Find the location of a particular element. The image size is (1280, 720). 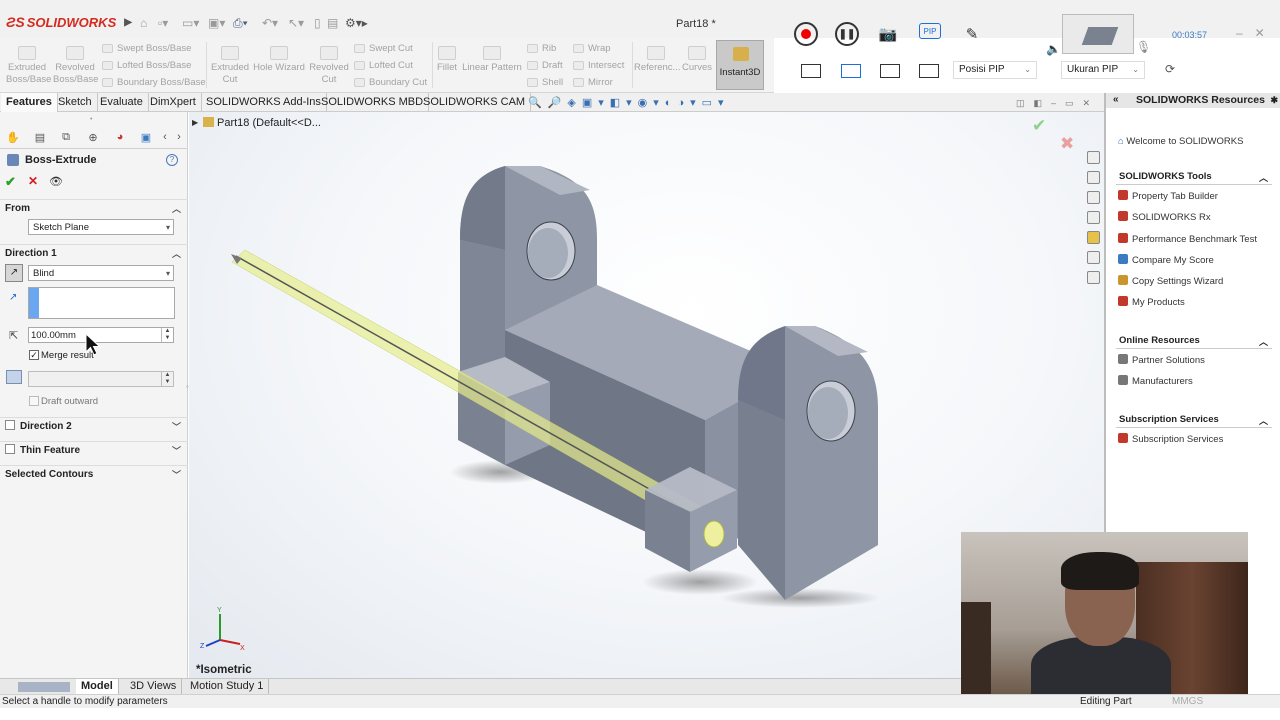

direction2-checkbox is located at coordinates (10, 425).